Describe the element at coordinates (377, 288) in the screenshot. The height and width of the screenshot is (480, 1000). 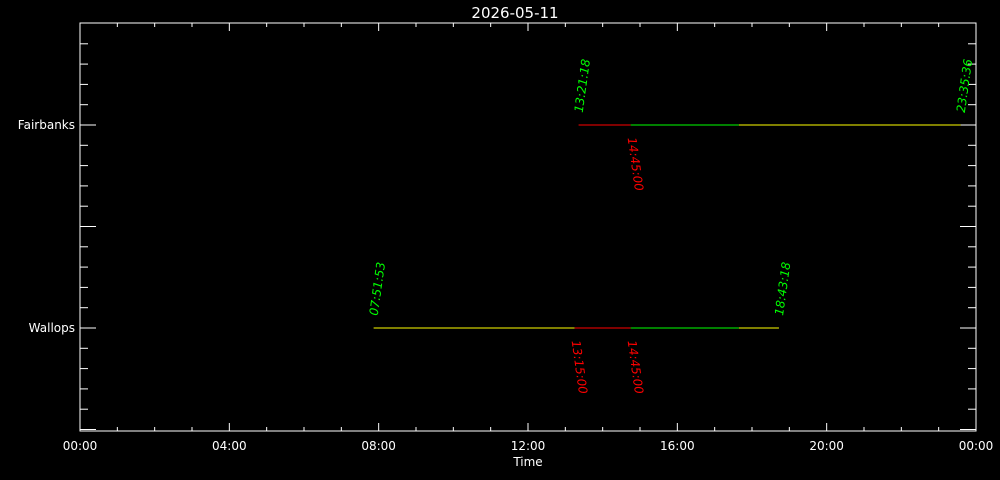
I see `start-time-label: 07:51:53` at that location.